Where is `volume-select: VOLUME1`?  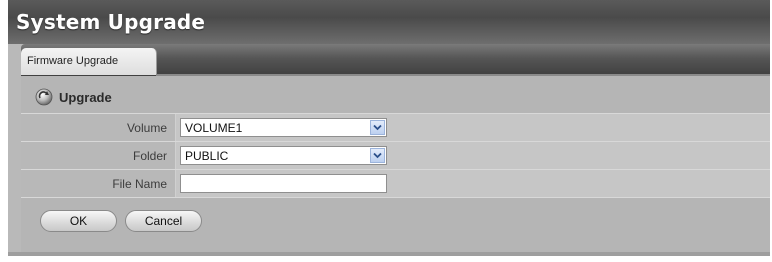
volume-select: VOLUME1 is located at coordinates (283, 127).